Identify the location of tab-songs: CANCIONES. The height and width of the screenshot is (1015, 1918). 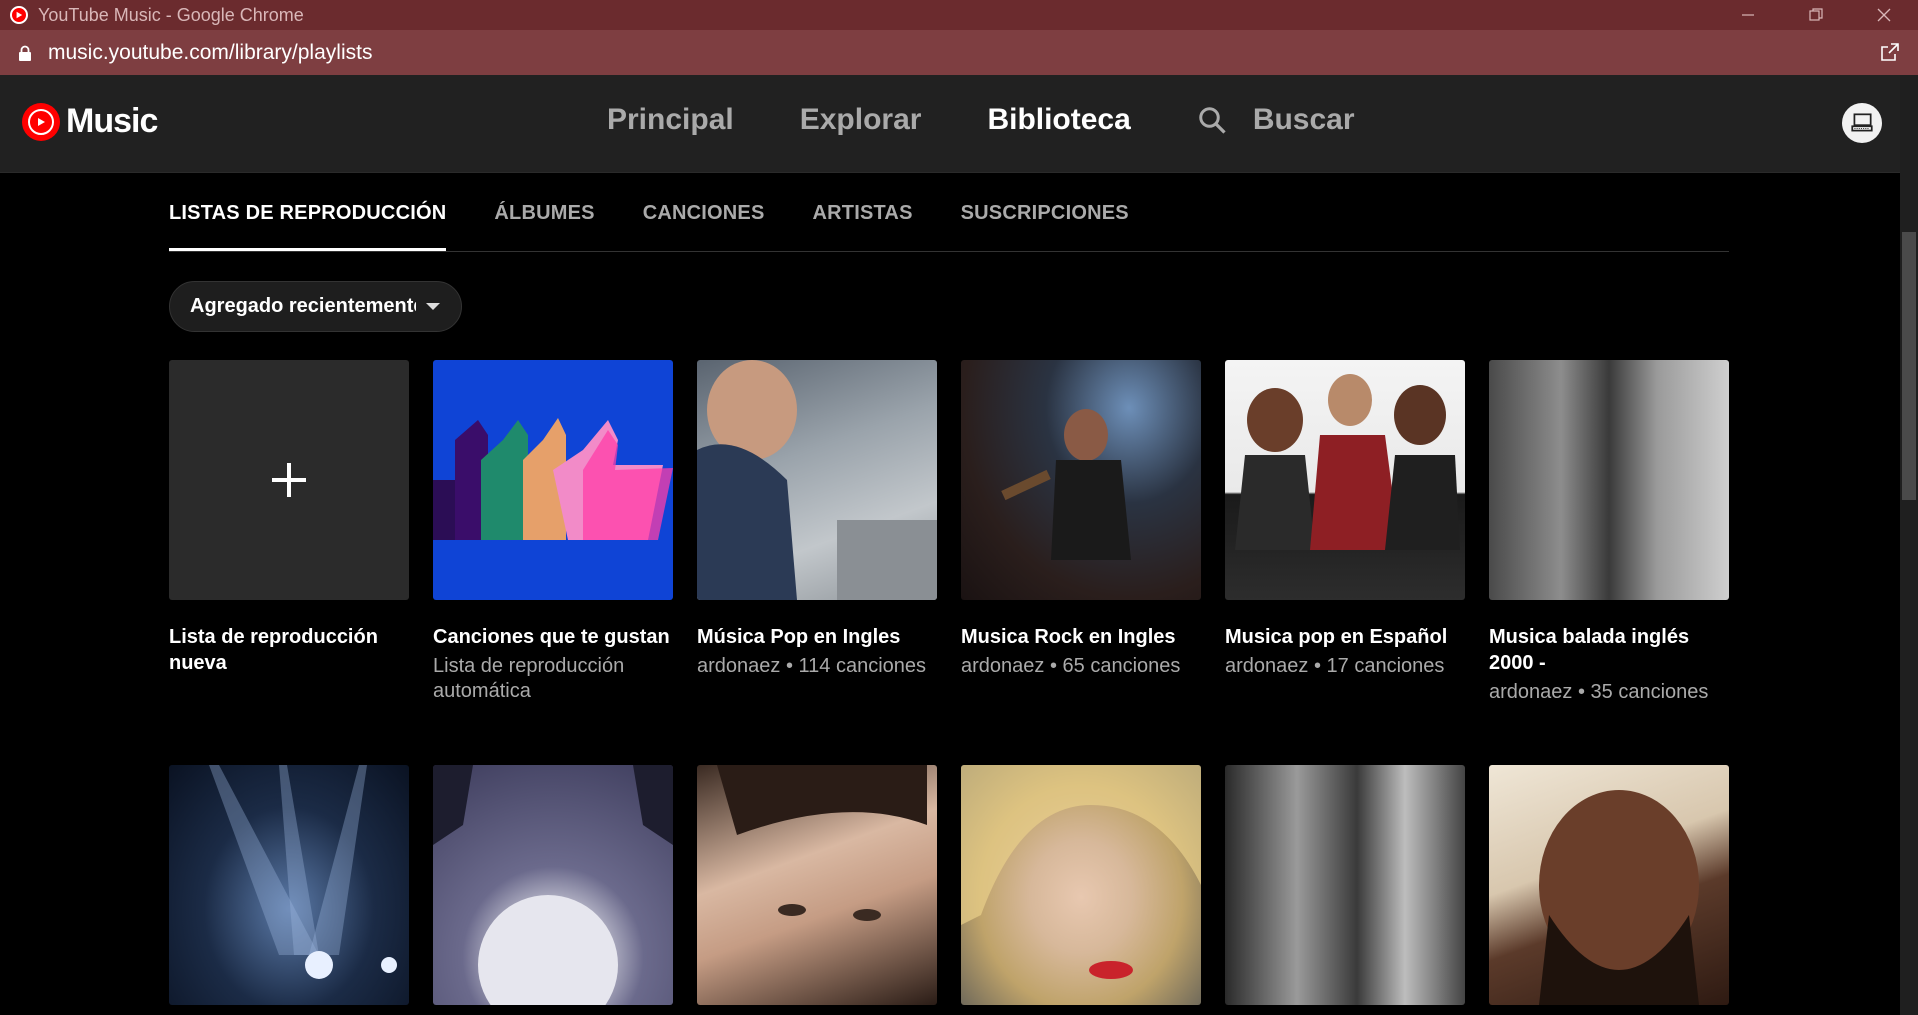
(704, 212).